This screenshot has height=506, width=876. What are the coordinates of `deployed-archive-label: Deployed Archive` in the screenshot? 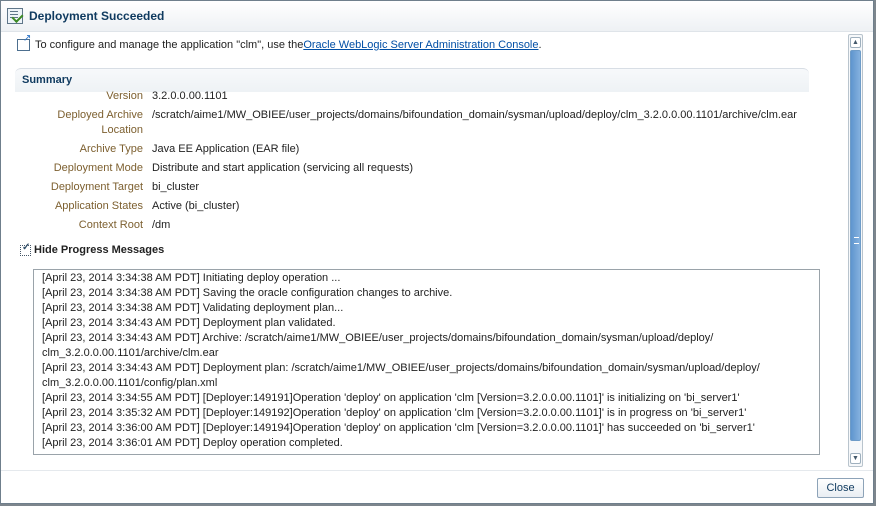 It's located at (100, 115).